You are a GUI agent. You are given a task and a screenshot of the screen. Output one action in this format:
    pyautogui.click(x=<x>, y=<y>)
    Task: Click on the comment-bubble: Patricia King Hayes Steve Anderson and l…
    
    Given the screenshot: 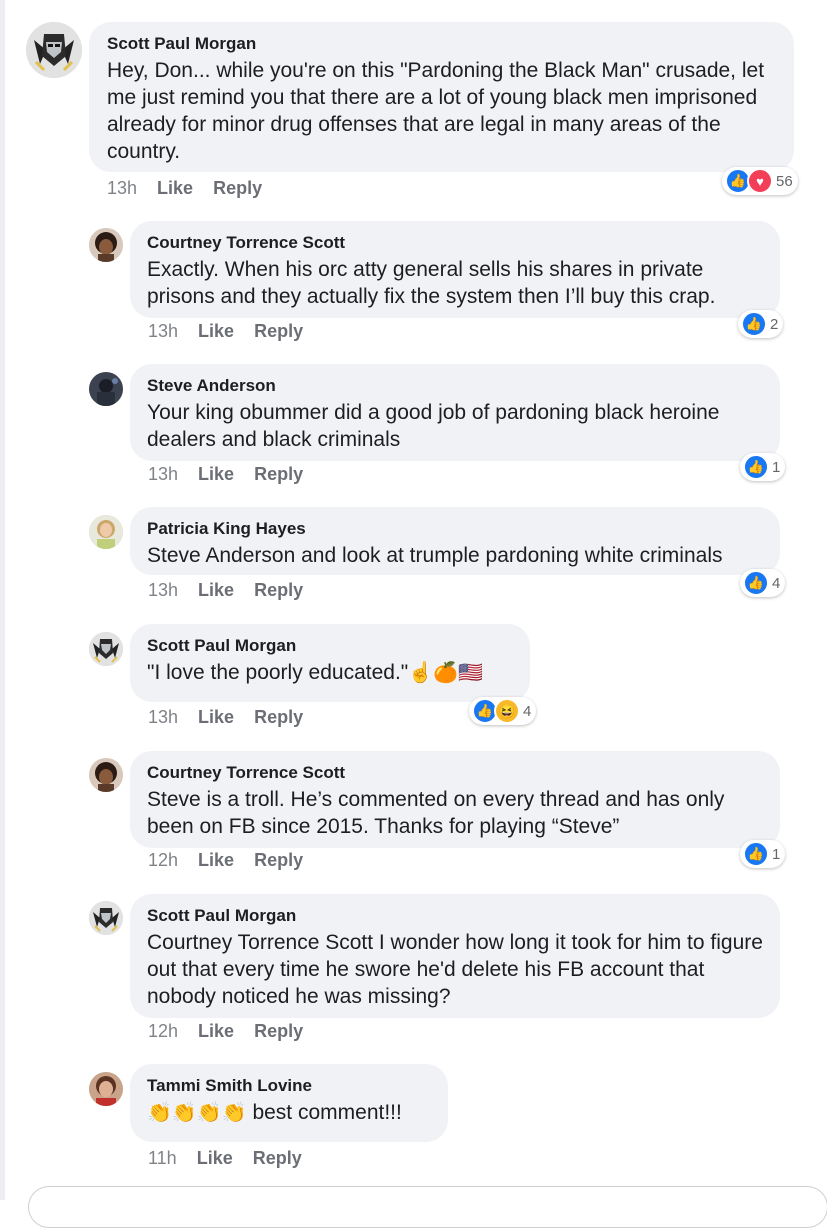 What is the action you would take?
    pyautogui.click(x=455, y=541)
    